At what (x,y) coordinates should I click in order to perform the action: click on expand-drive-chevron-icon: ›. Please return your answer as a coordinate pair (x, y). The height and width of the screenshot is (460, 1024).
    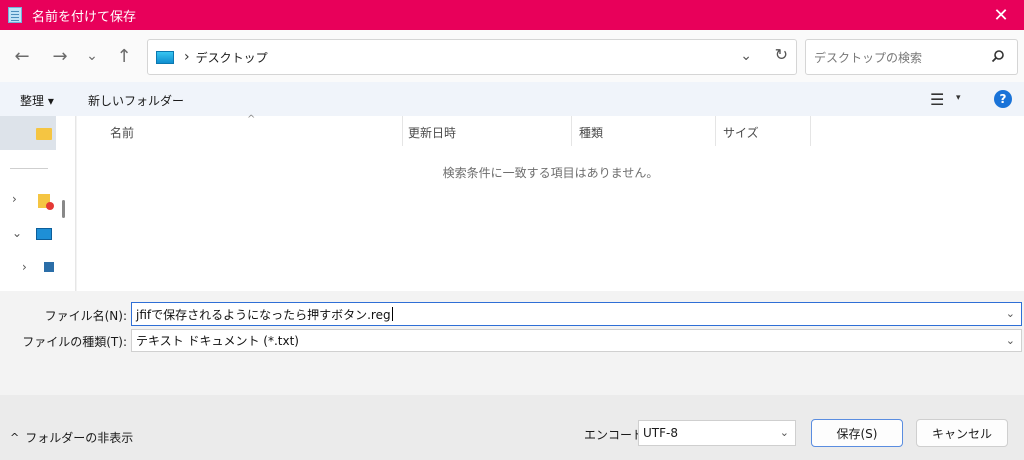
    Looking at the image, I should click on (24, 267).